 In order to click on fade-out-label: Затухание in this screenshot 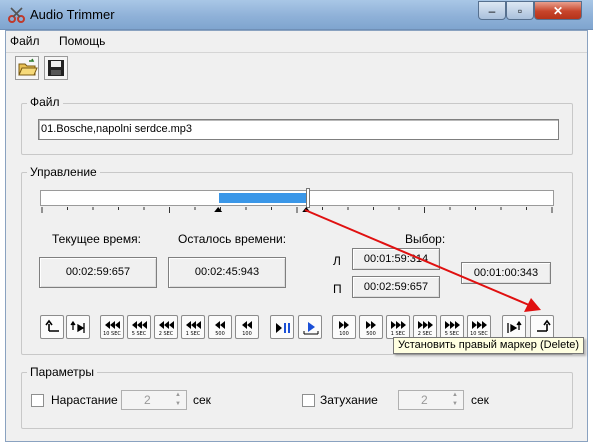, I will do `click(349, 400)`.